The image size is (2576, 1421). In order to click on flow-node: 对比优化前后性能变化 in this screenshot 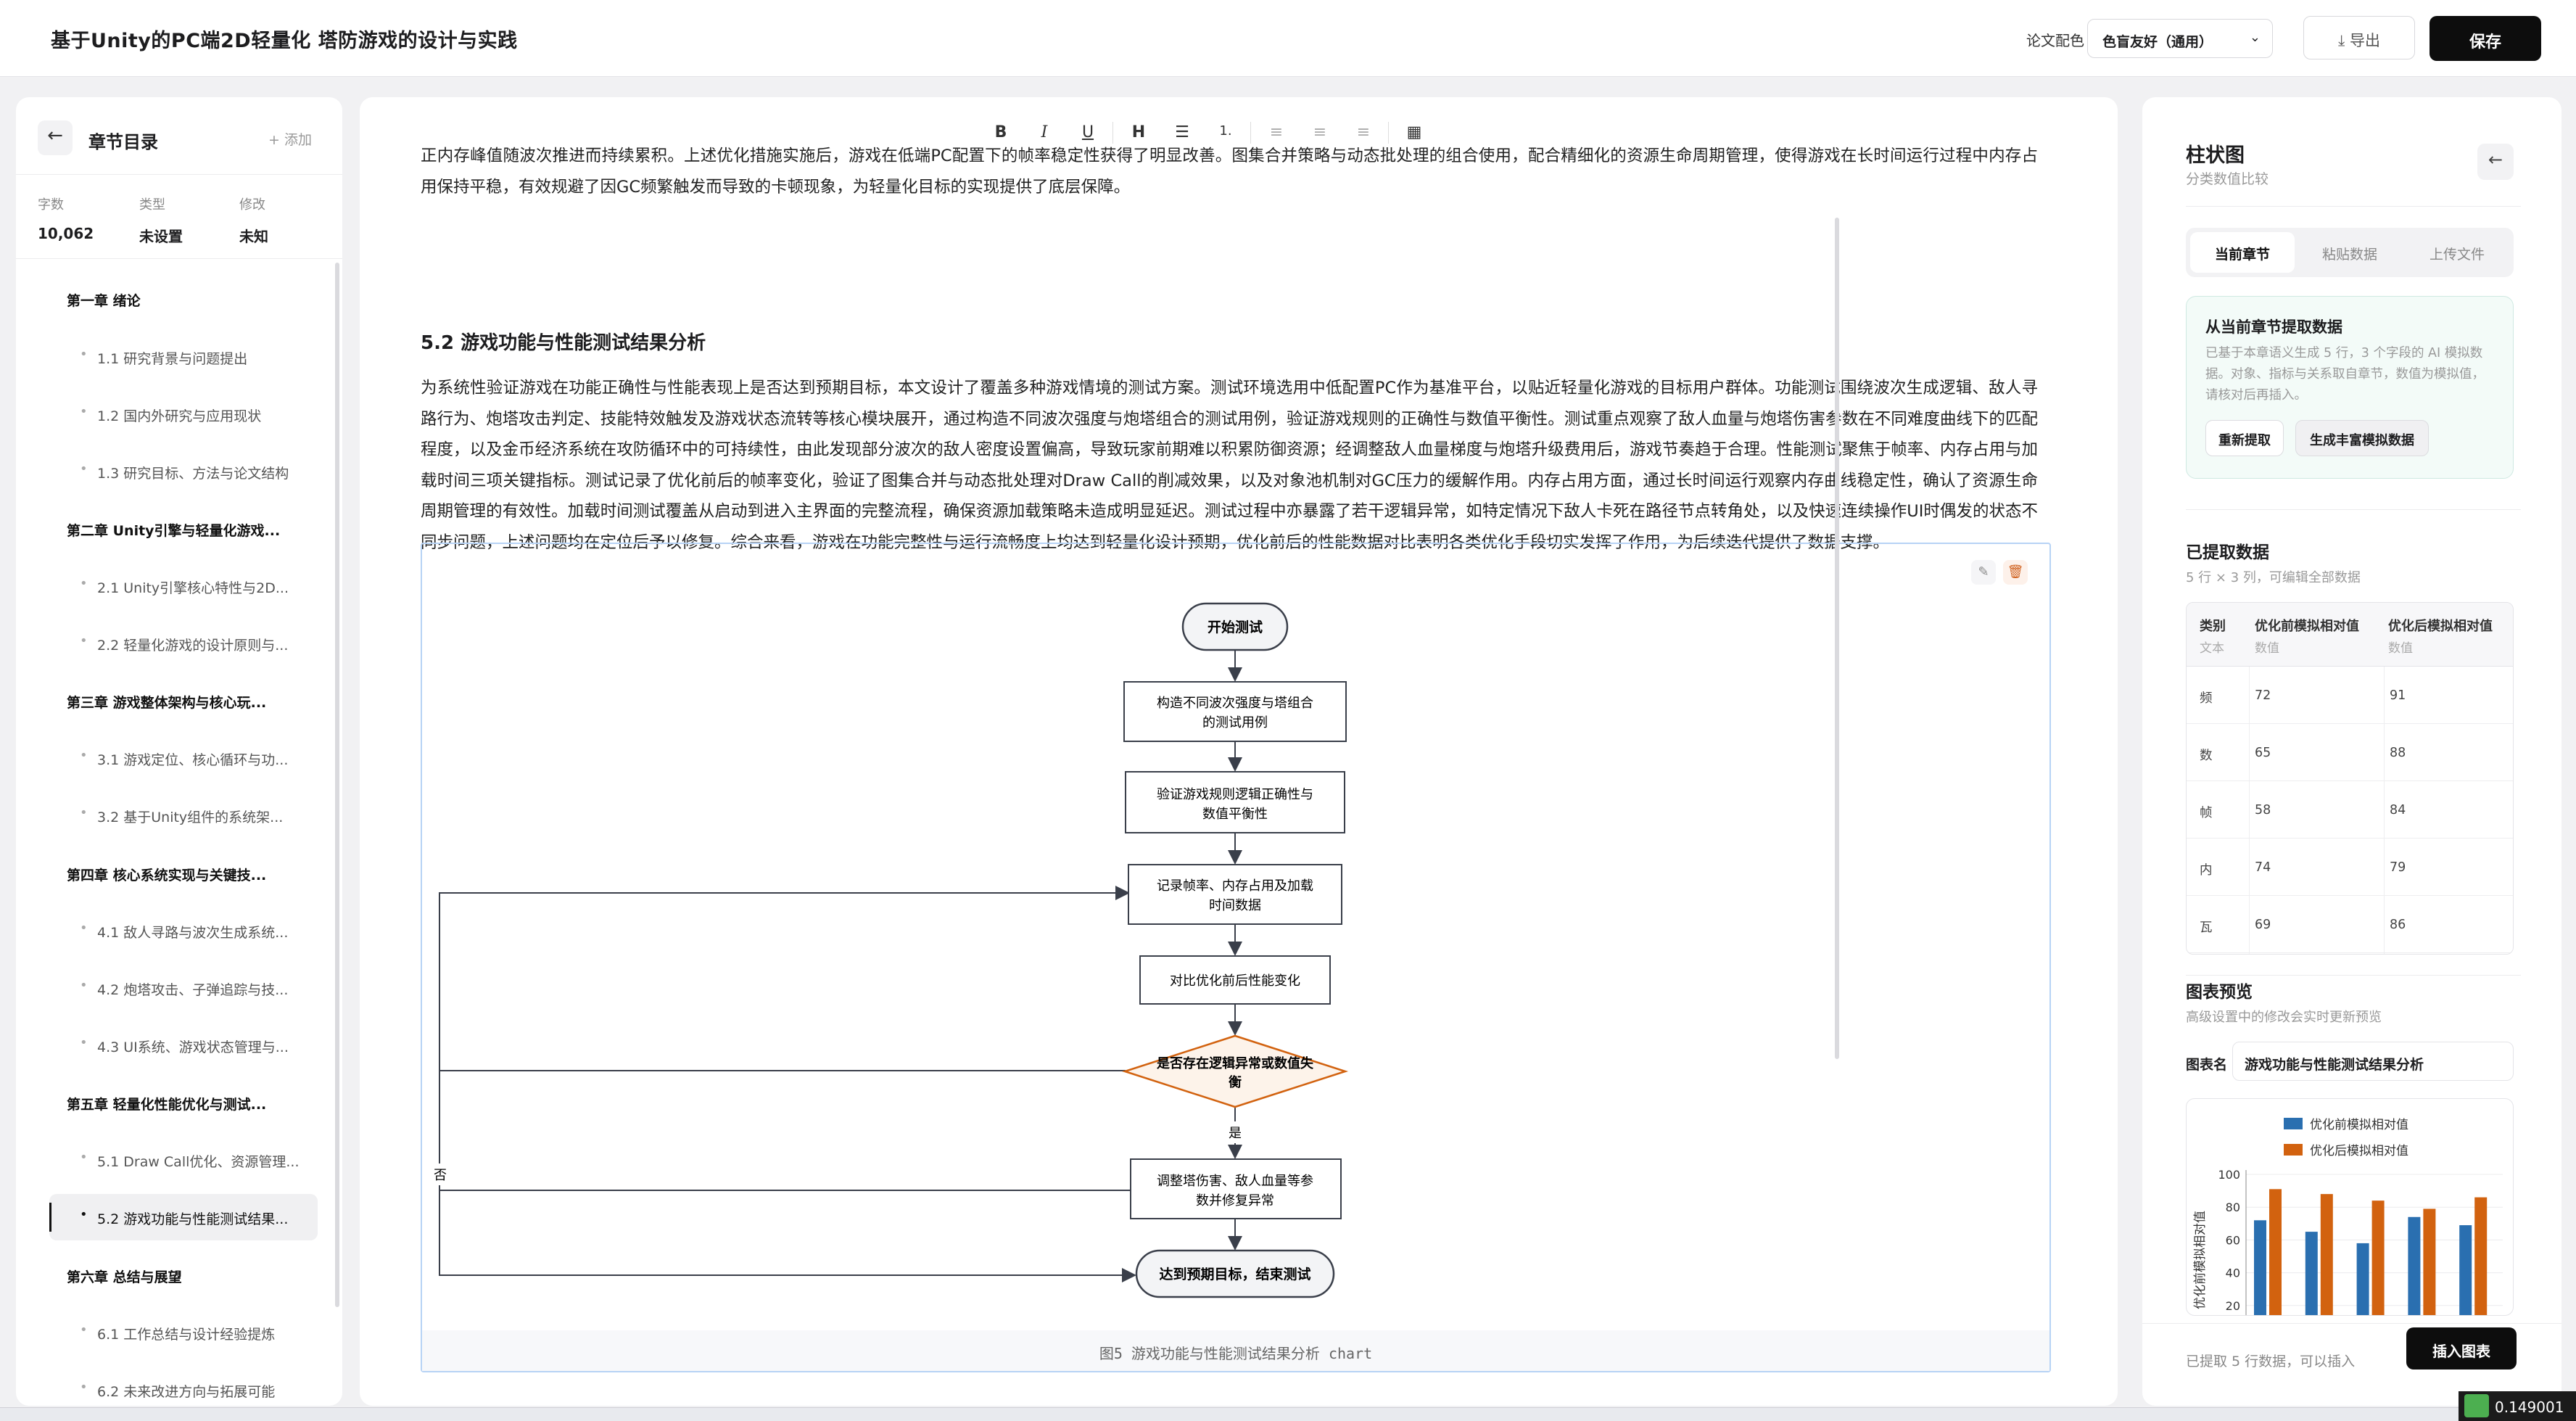, I will do `click(1235, 980)`.